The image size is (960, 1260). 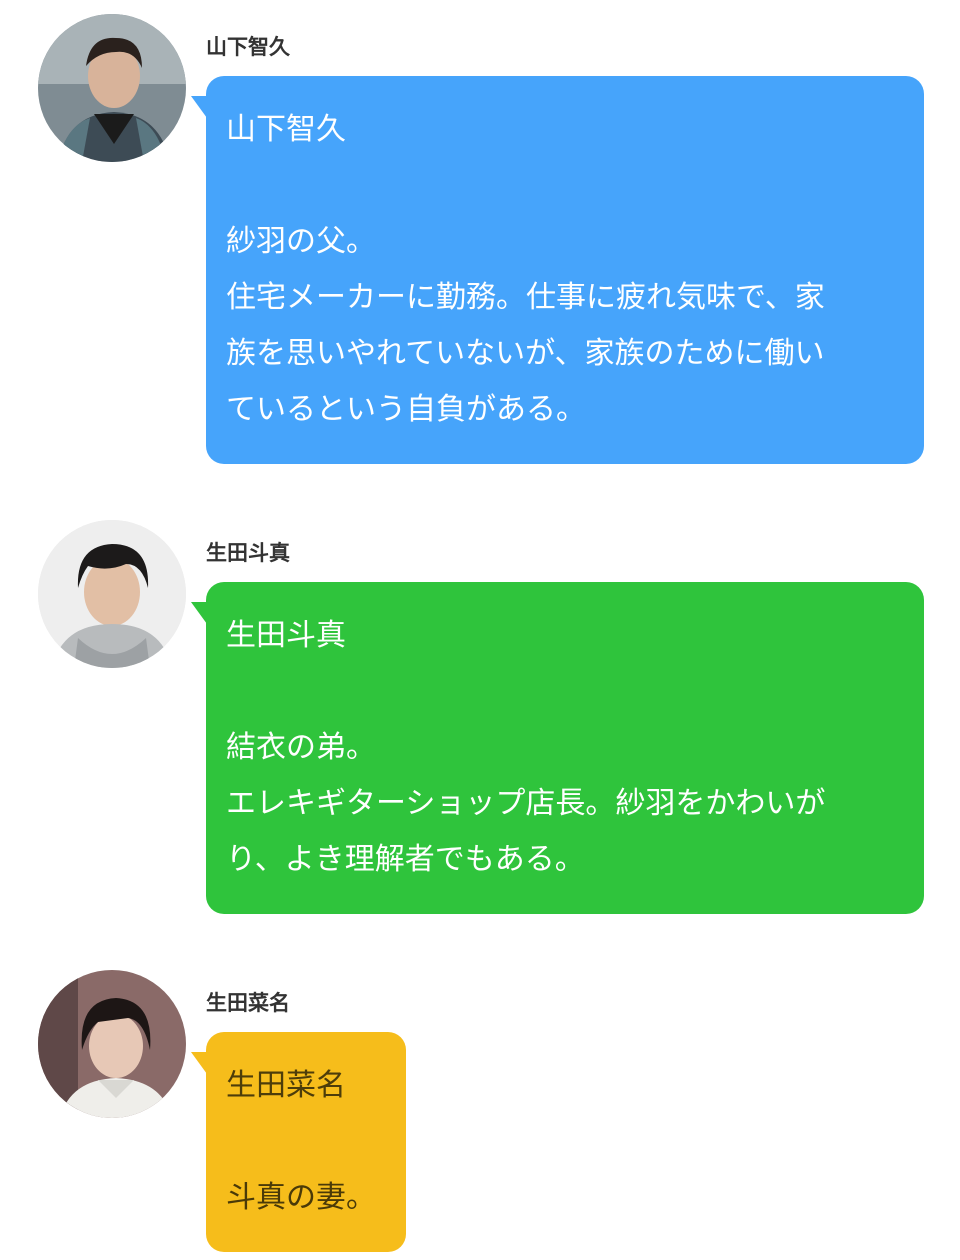 What do you see at coordinates (405, 859) in the screenshot?
I see `bubble-line: り、よき理解者でもある。` at bounding box center [405, 859].